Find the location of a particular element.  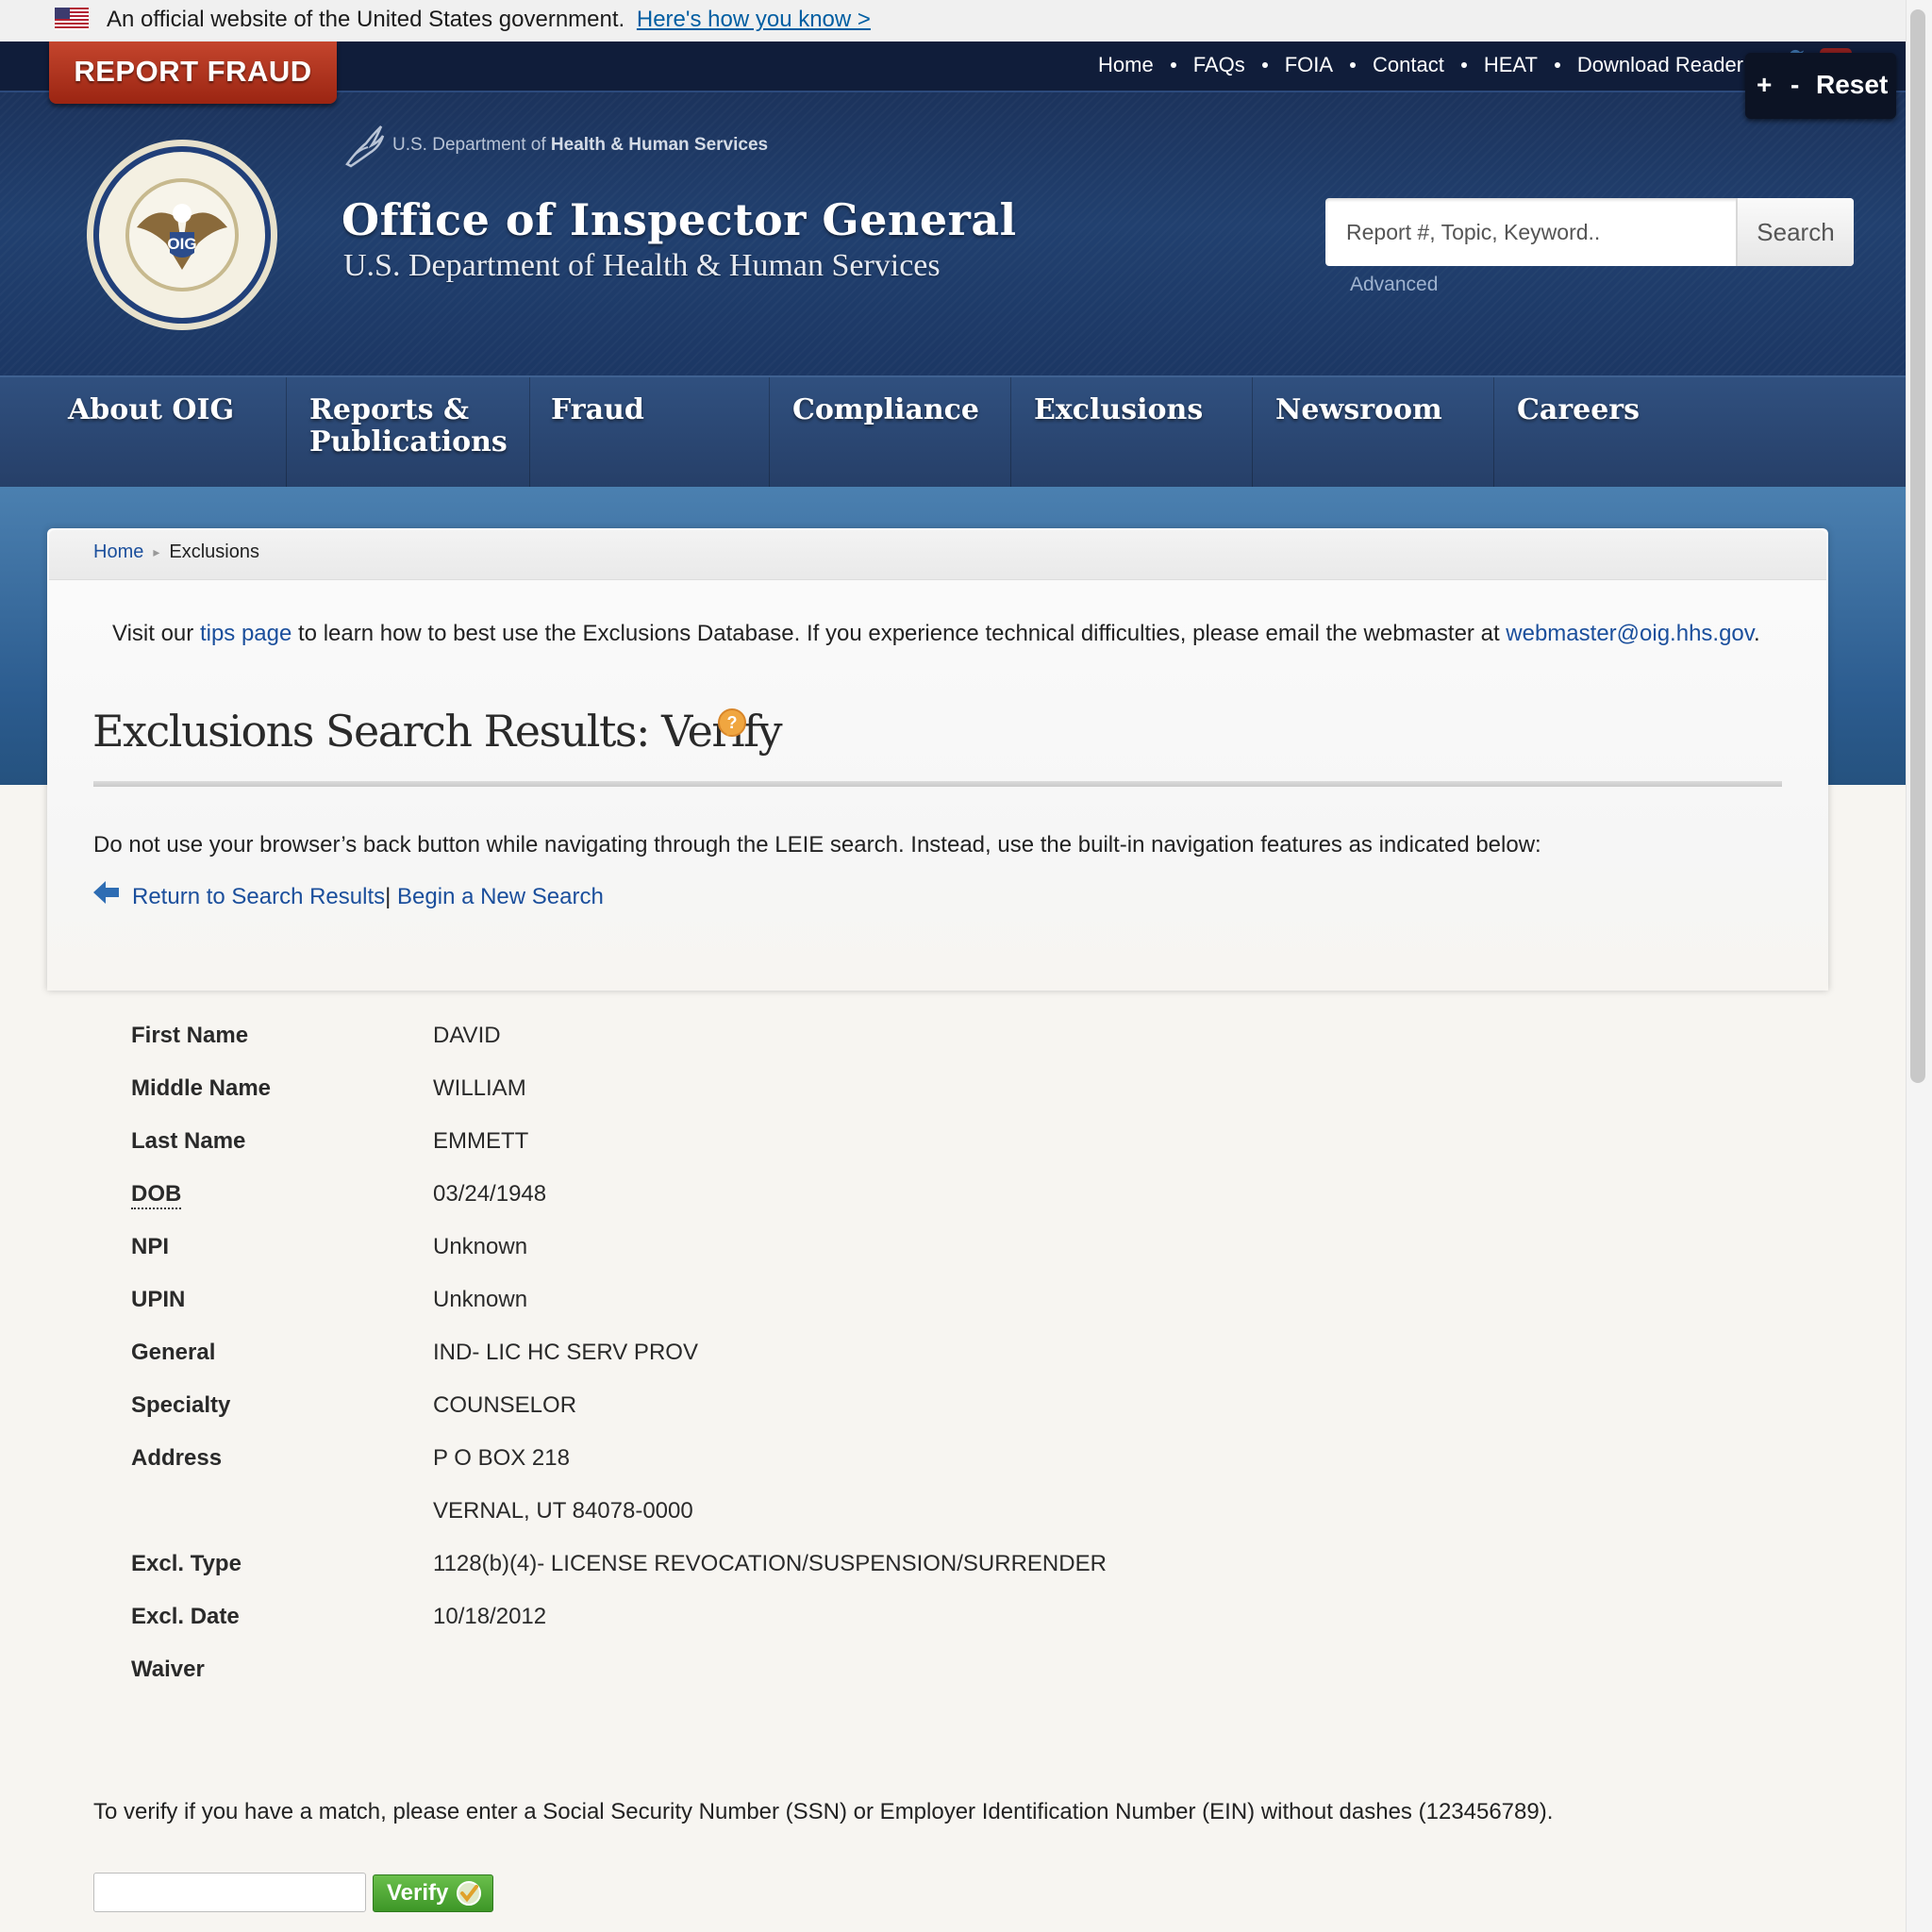

site-search: Search is located at coordinates (1589, 232).